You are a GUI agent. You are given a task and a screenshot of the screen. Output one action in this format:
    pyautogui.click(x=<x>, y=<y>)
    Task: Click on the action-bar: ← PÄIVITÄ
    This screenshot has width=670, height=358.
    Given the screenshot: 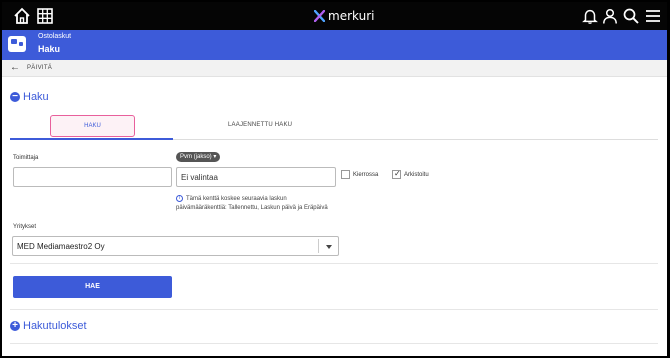 What is the action you would take?
    pyautogui.click(x=334, y=68)
    